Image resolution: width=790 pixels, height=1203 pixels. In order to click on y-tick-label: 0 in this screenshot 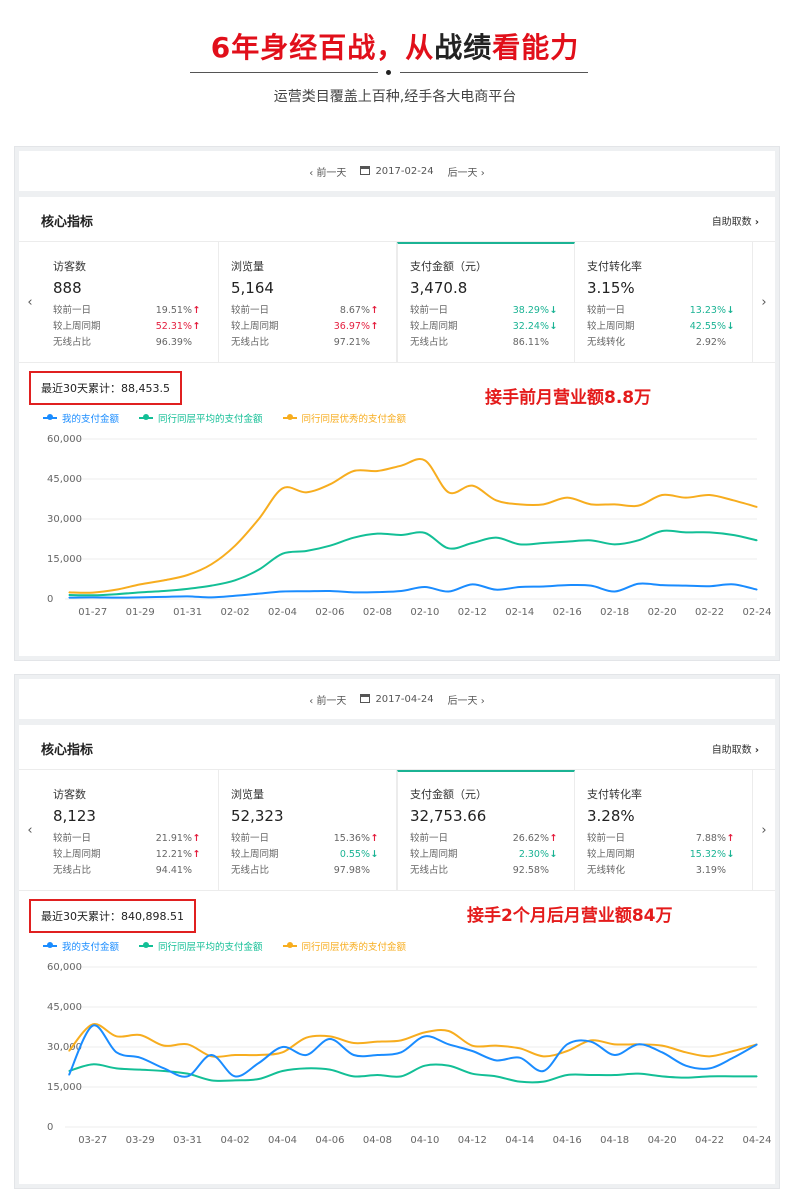, I will do `click(50, 599)`.